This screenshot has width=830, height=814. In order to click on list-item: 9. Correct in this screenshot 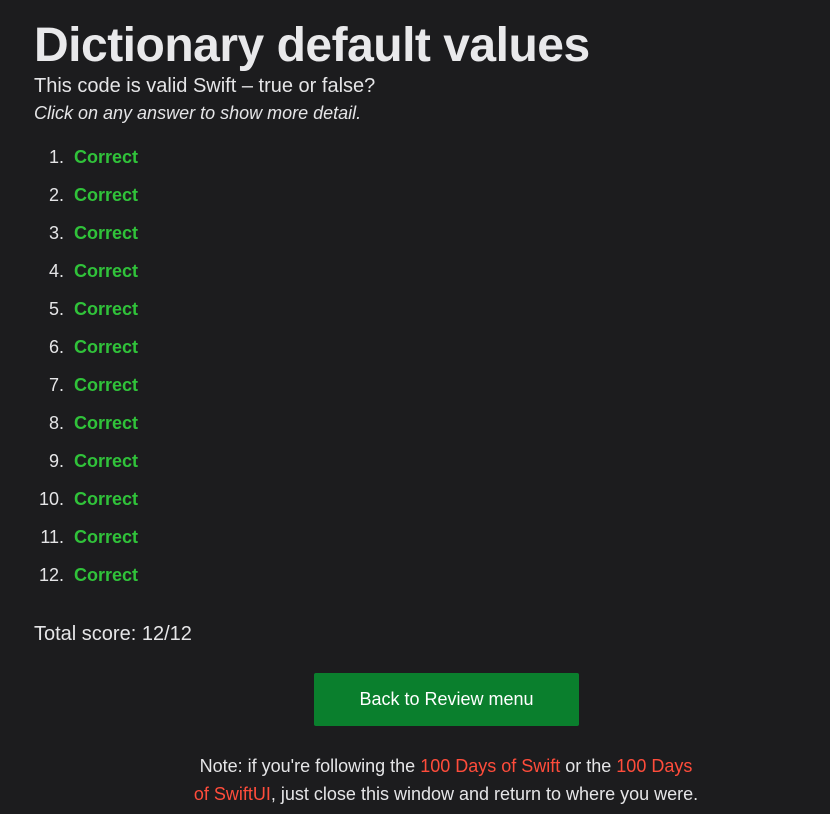, I will do `click(86, 461)`.